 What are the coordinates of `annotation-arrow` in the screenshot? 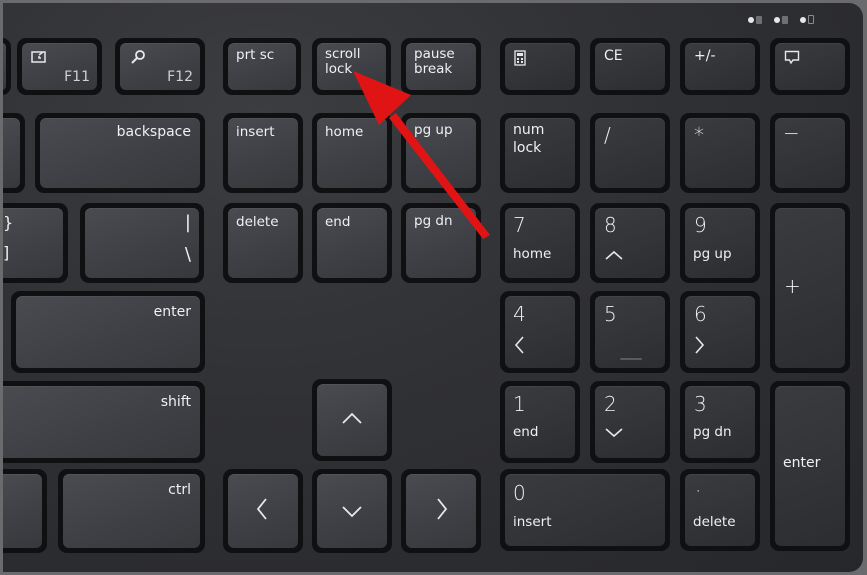 It's located at (421, 155).